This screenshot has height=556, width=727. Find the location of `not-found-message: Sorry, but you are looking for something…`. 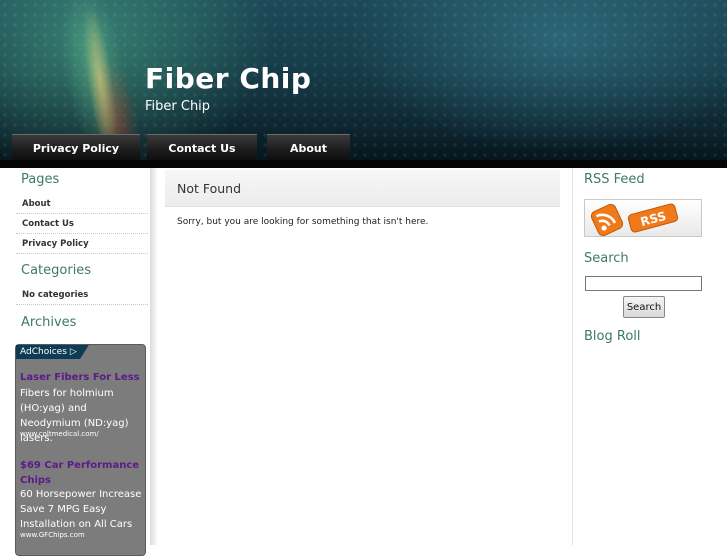

not-found-message: Sorry, but you are looking for something… is located at coordinates (303, 222).